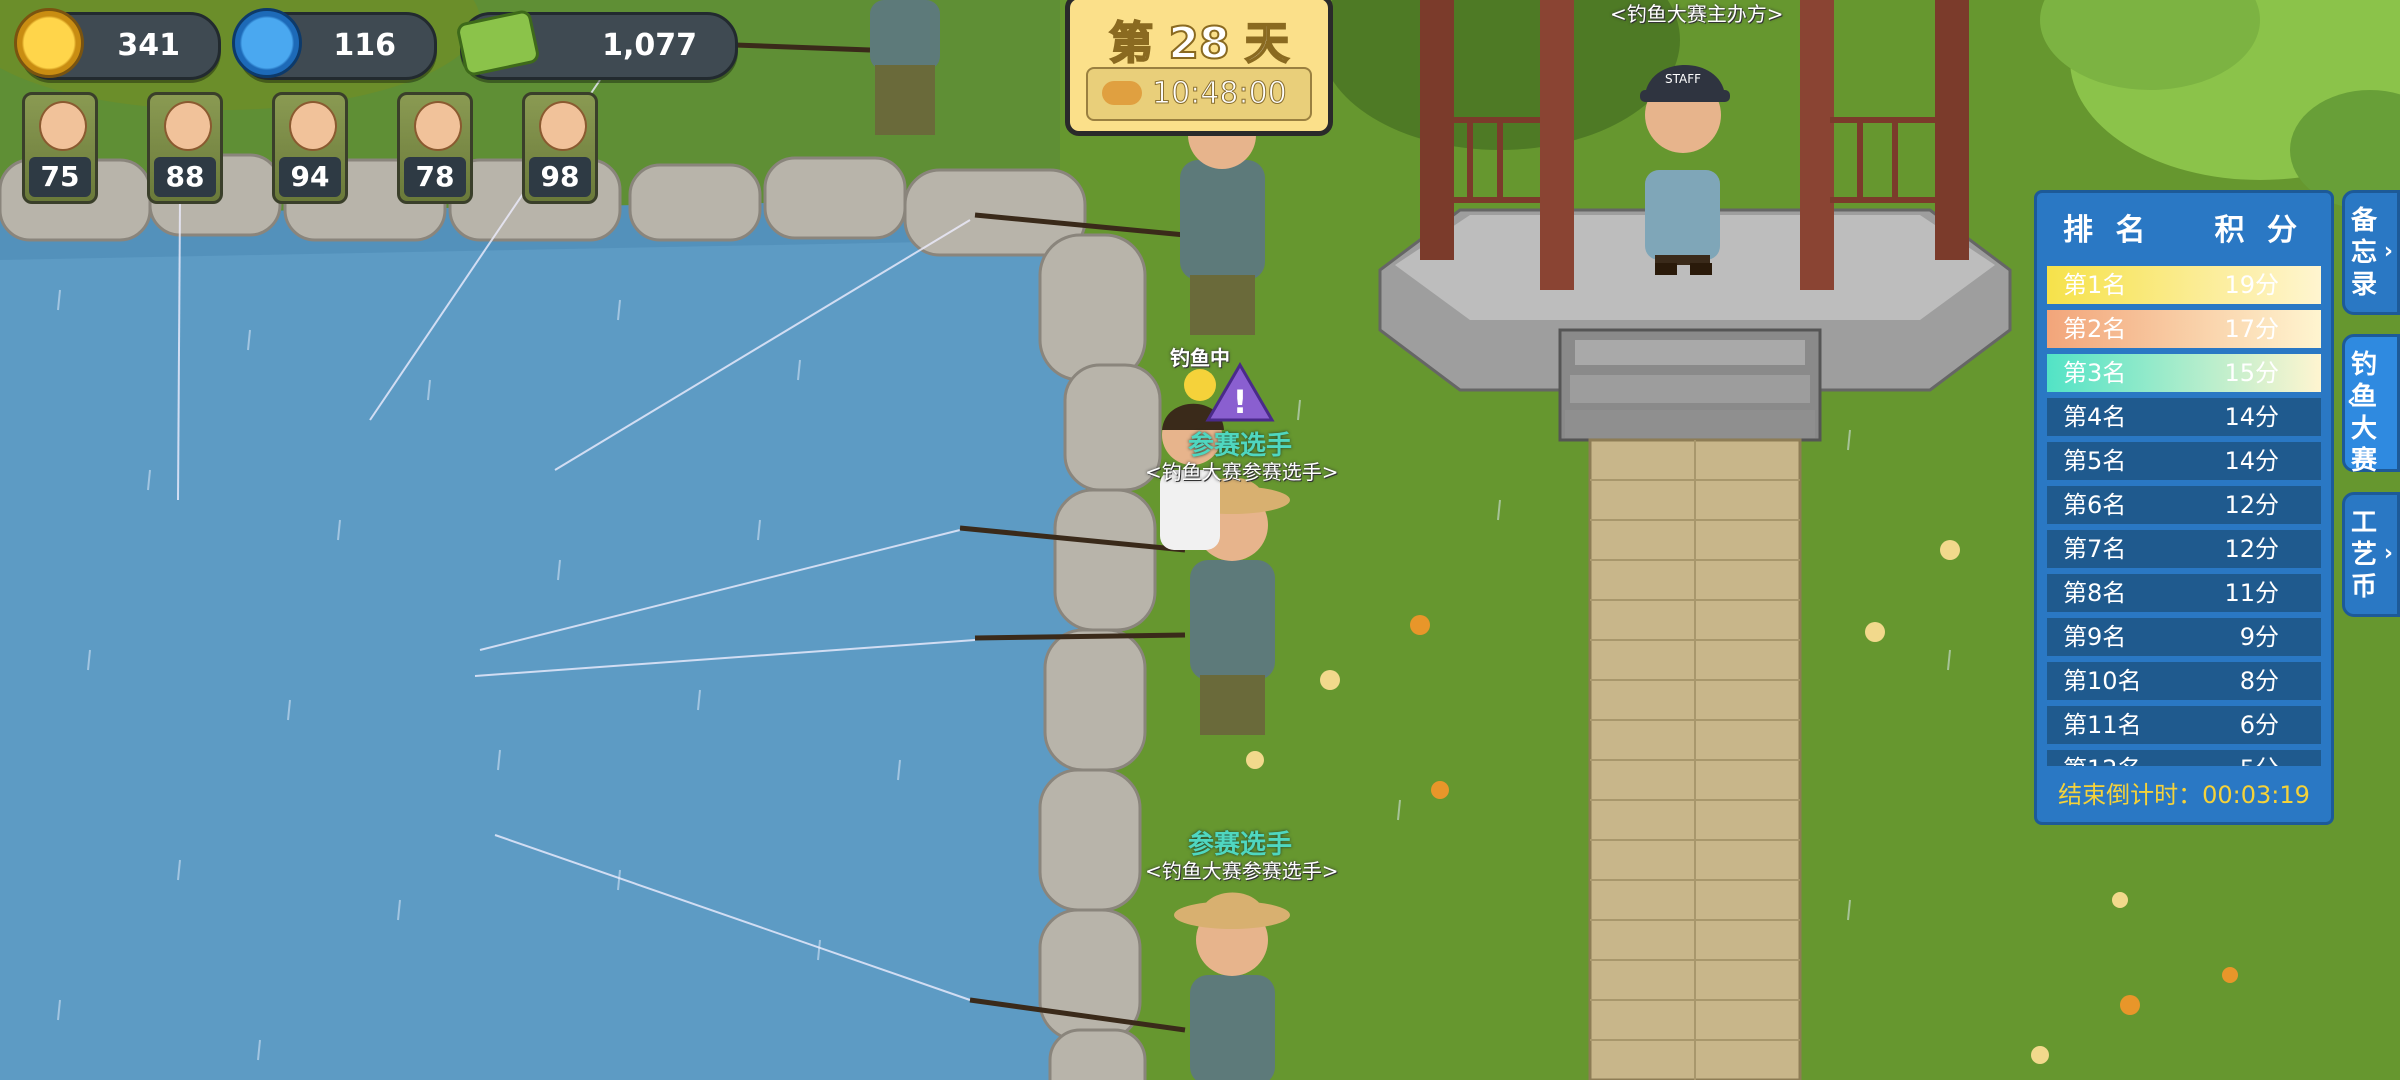 The image size is (2400, 1080). What do you see at coordinates (1200, 358) in the screenshot?
I see `fishing-status-label: 钓鱼中` at bounding box center [1200, 358].